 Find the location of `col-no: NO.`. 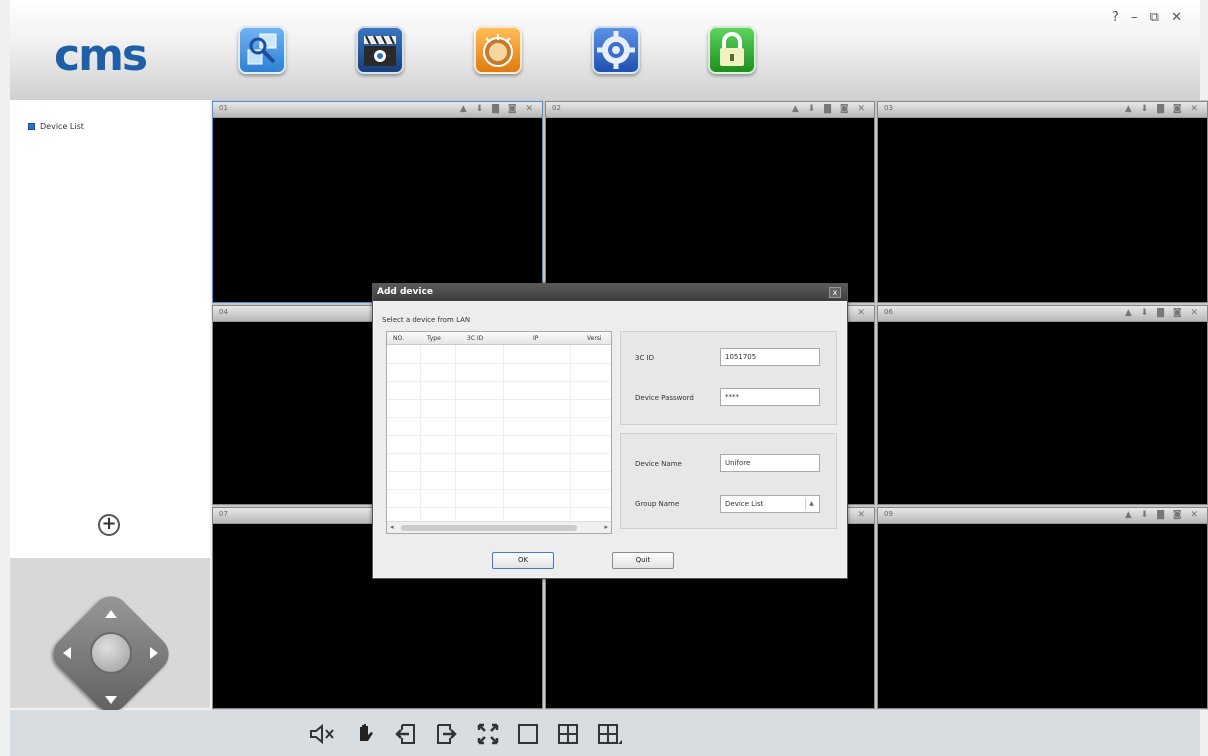

col-no: NO. is located at coordinates (398, 338).